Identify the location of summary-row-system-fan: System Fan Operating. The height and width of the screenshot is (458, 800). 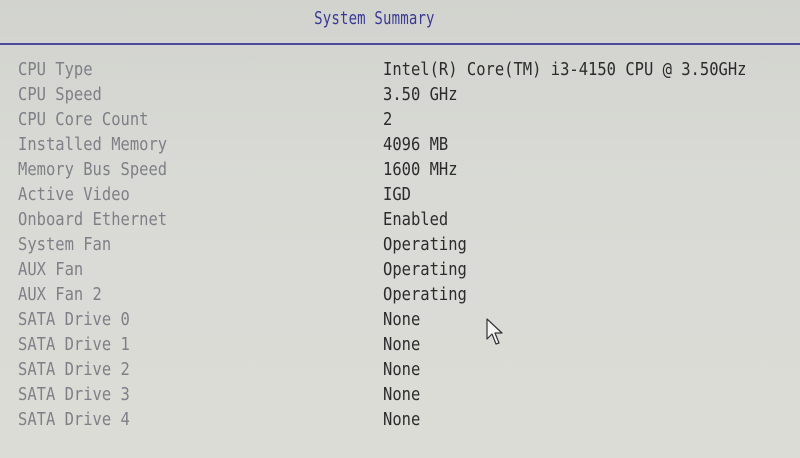
(400, 244).